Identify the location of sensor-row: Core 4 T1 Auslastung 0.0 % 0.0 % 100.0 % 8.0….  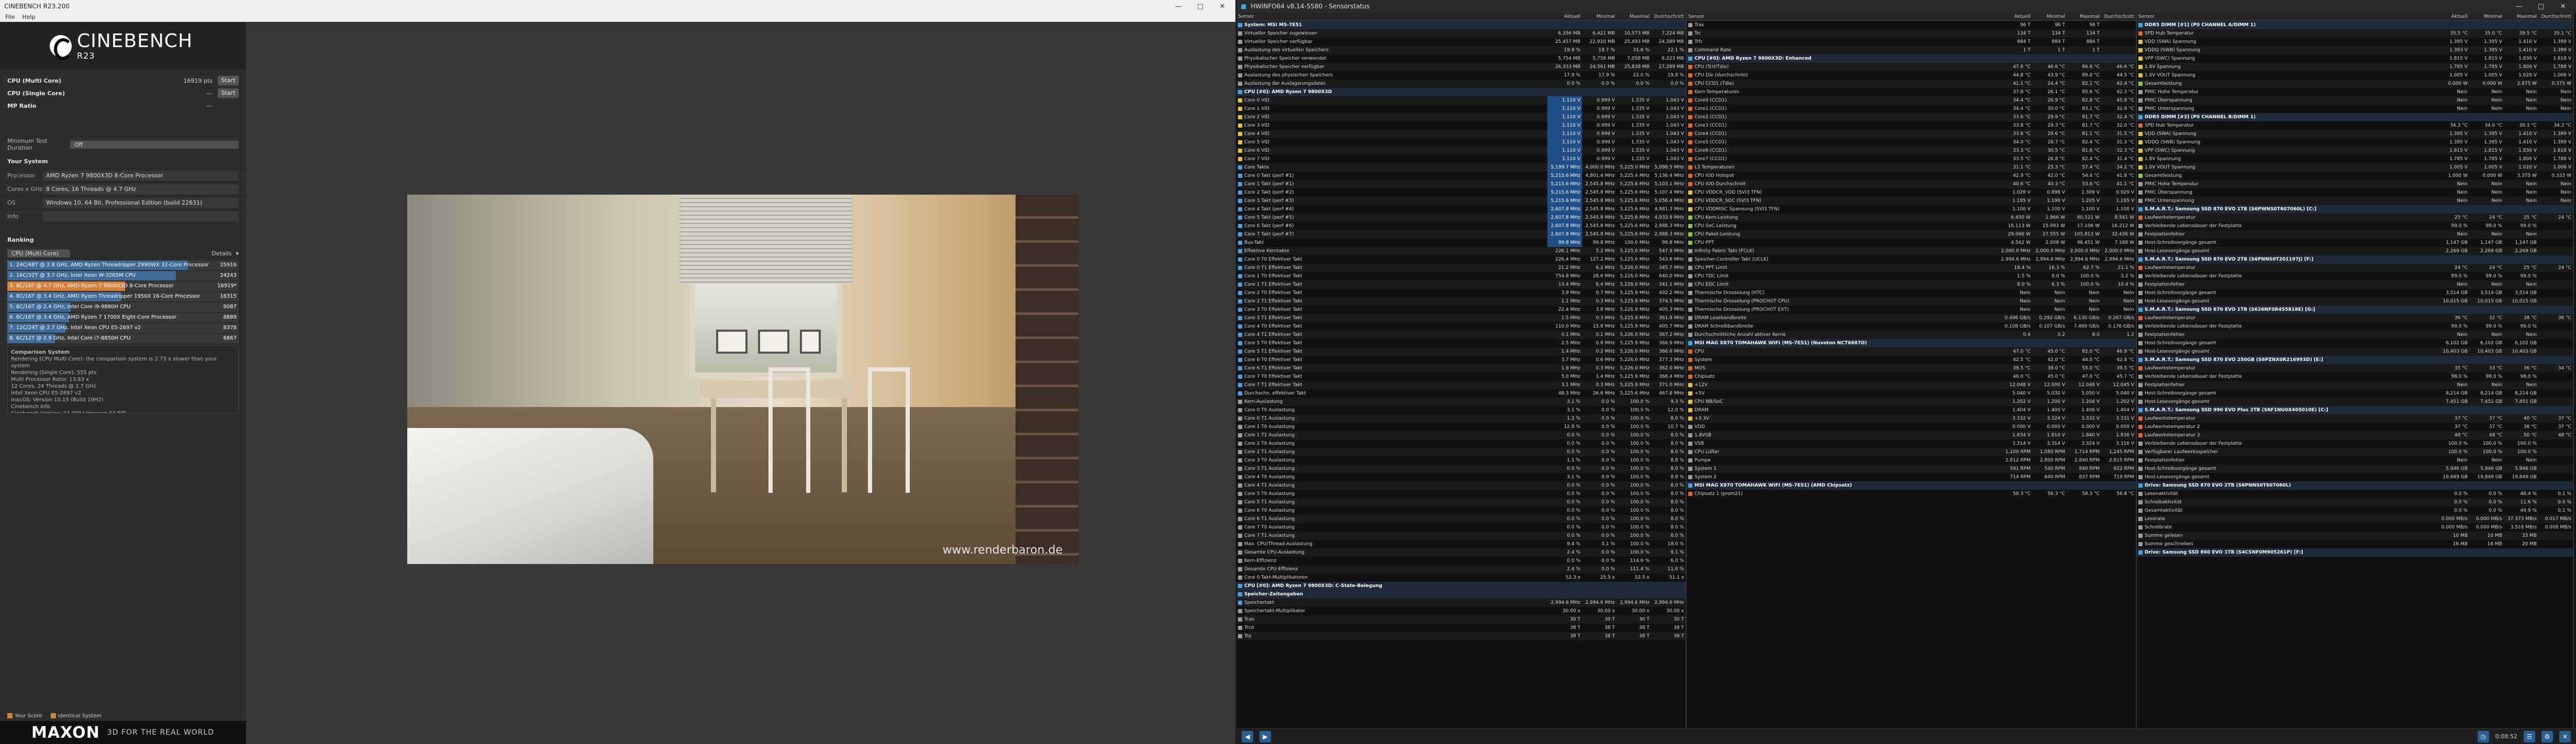
(1461, 486).